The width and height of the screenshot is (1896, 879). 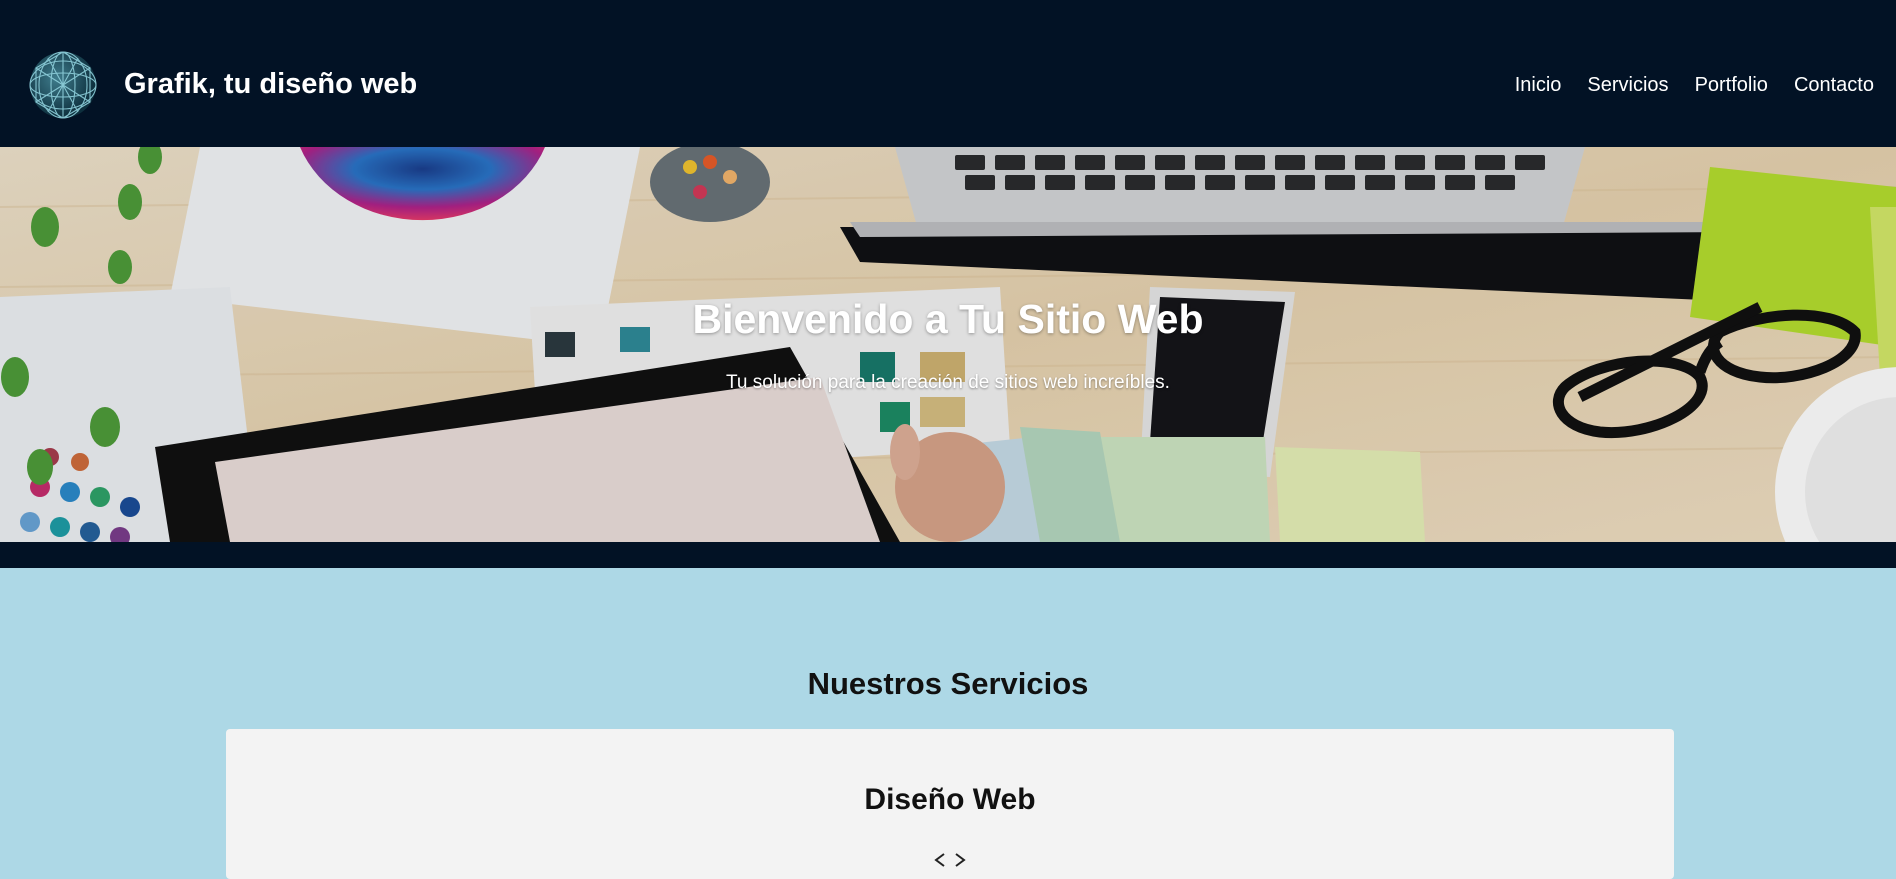 I want to click on nav-link-servicios: Servicios, so click(x=1627, y=85).